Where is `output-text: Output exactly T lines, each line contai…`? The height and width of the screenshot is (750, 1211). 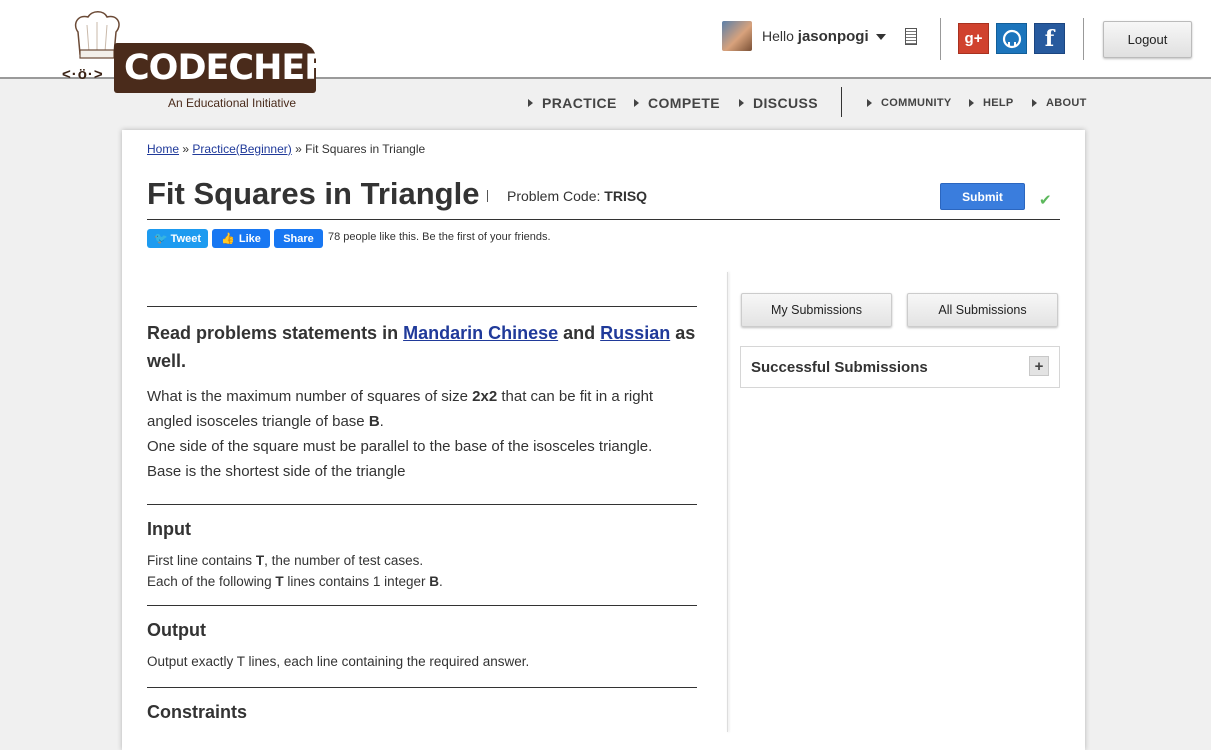
output-text: Output exactly T lines, each line contai… is located at coordinates (338, 661).